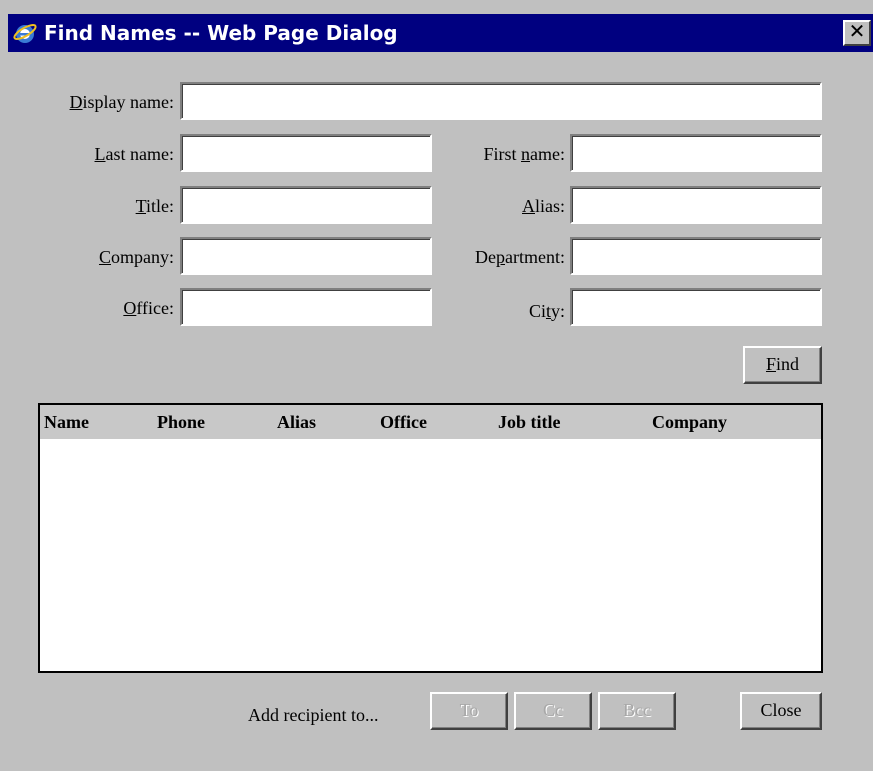 The width and height of the screenshot is (873, 771). Describe the element at coordinates (782, 365) in the screenshot. I see `find-button: Find` at that location.